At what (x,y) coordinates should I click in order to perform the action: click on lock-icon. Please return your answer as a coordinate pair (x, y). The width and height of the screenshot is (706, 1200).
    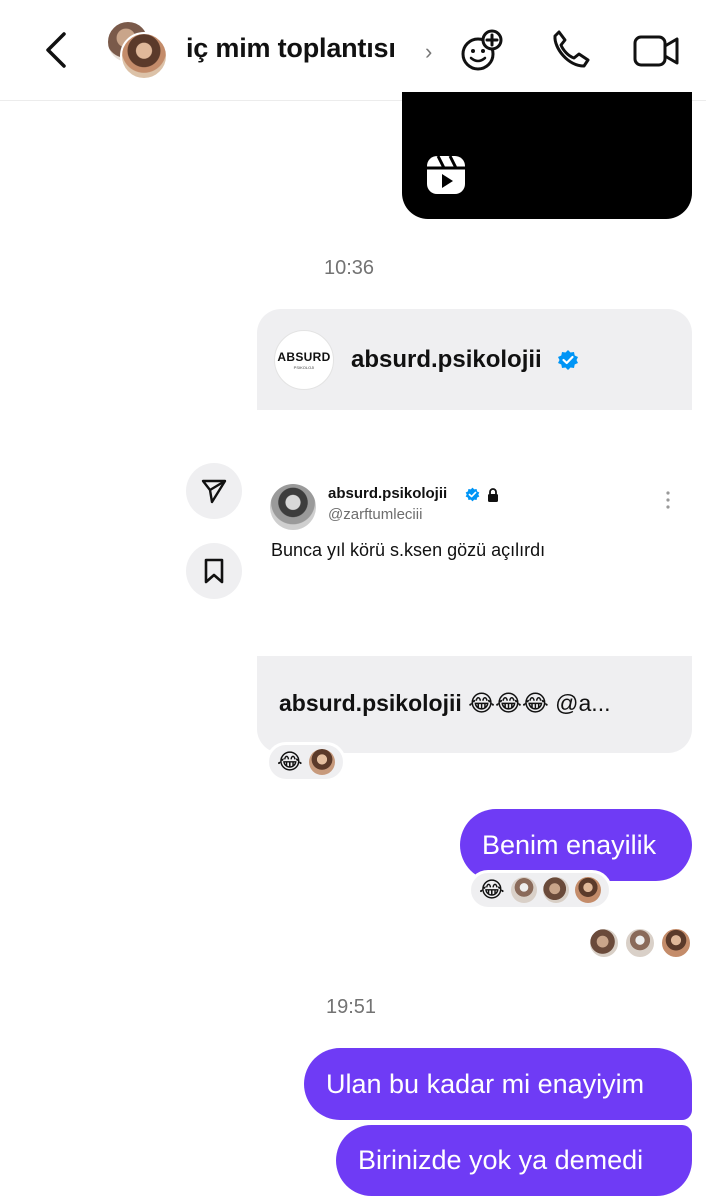
    Looking at the image, I should click on (493, 495).